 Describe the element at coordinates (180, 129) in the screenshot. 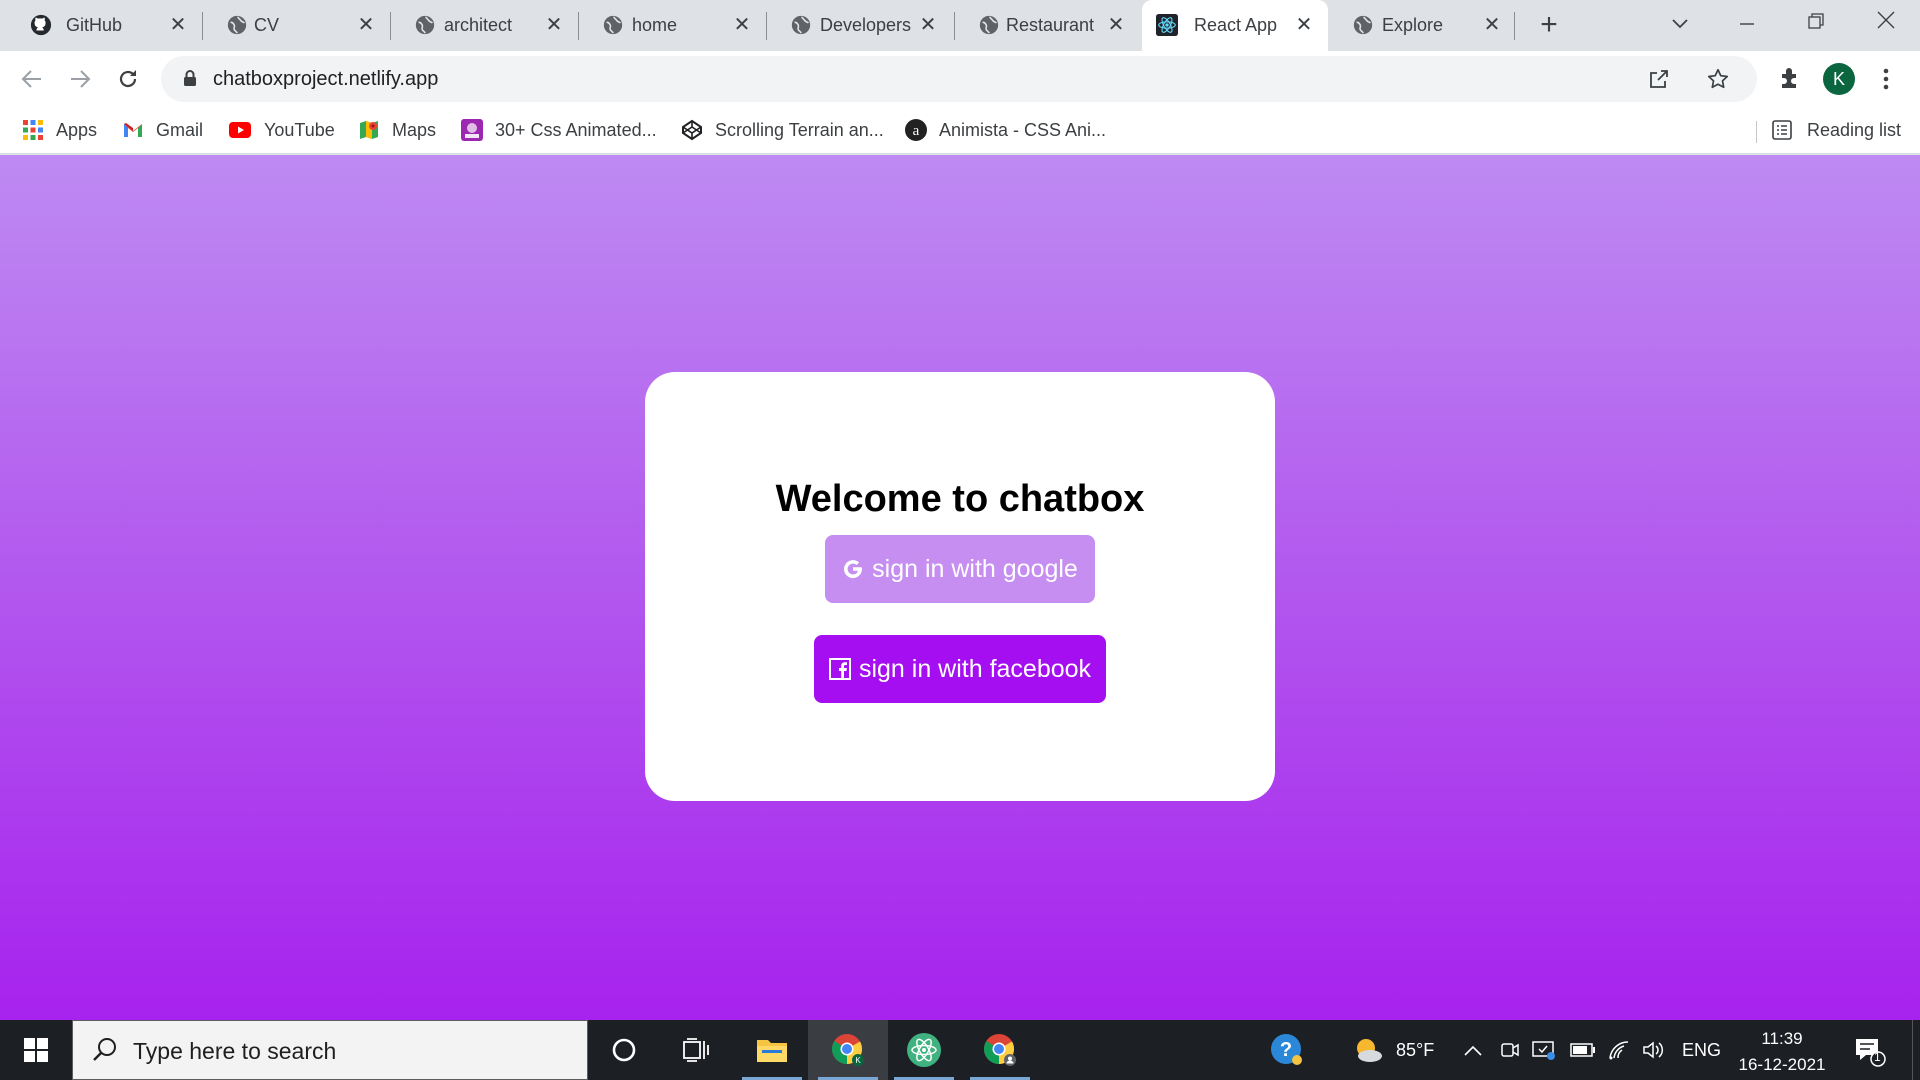

I see `bookmark-label: Gmail` at that location.